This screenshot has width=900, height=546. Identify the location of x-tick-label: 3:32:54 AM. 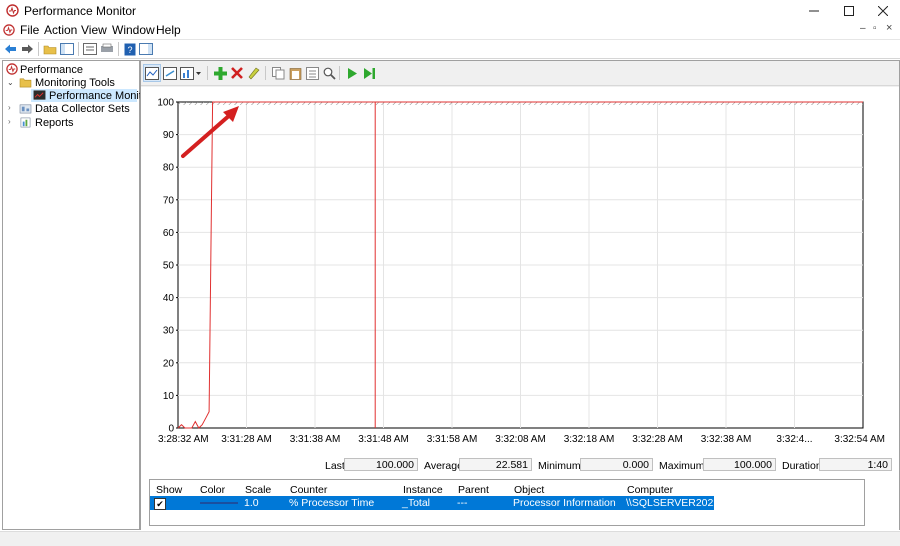
(859, 439).